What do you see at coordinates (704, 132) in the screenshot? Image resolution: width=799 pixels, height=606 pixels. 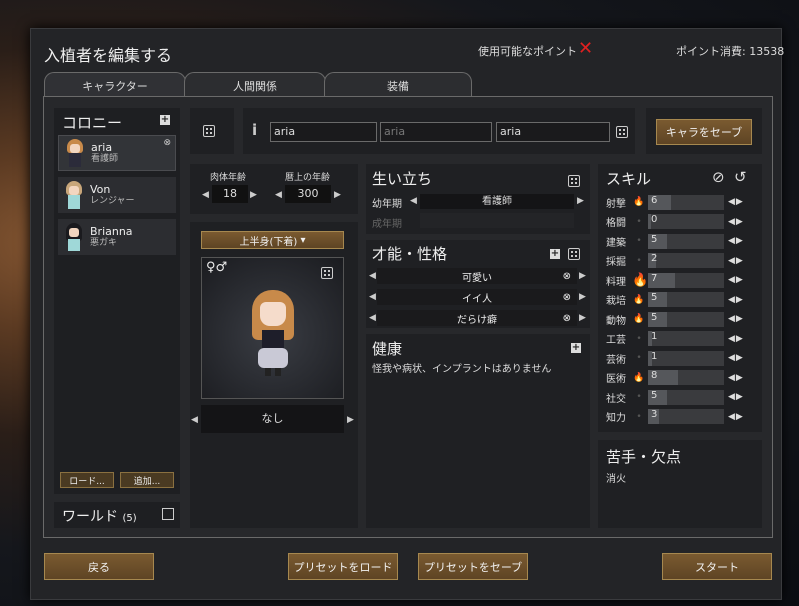 I see `save-character-button: キャラをセーブ` at bounding box center [704, 132].